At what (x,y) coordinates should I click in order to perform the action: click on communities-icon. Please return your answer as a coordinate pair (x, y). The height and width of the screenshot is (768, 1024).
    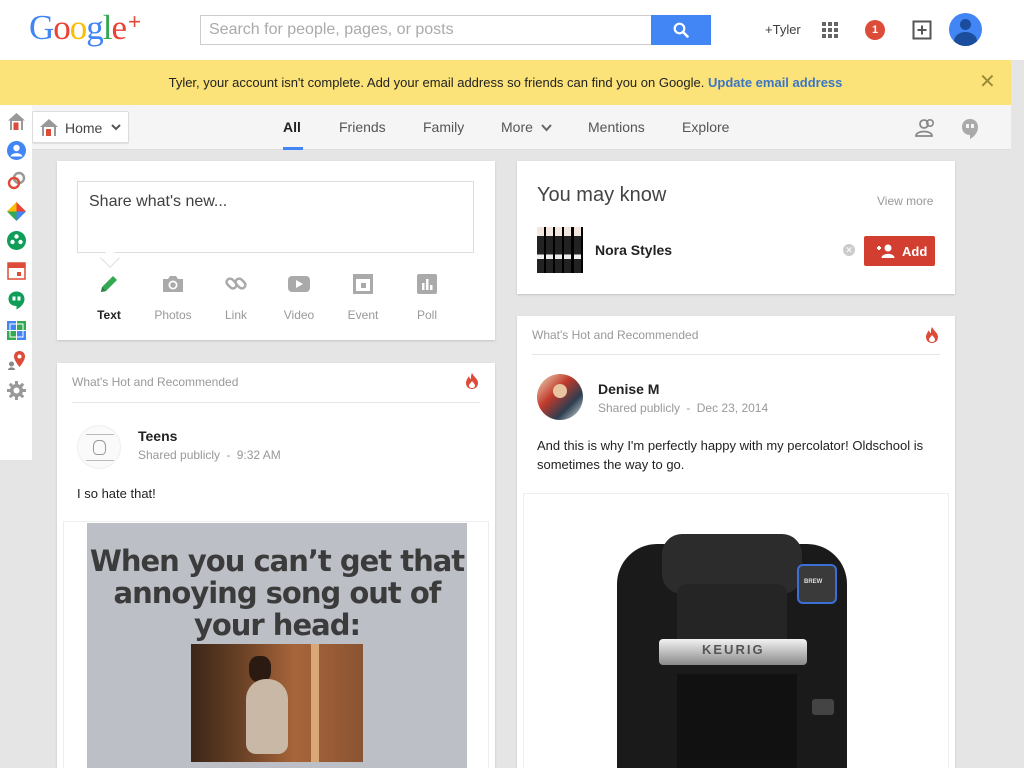
    Looking at the image, I should click on (16, 180).